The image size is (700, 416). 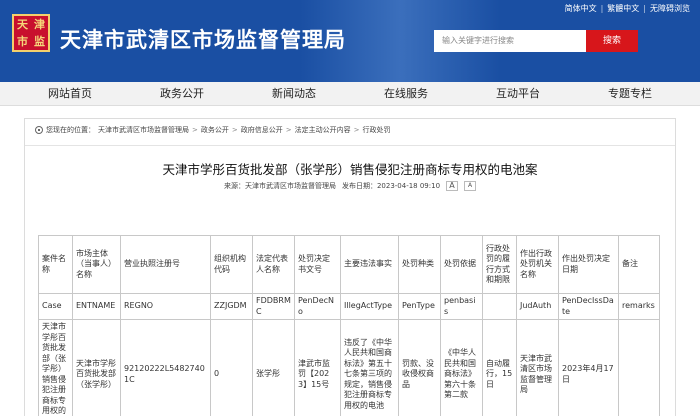 I want to click on table-header-cell: 市场主体（当事人）名称, so click(x=96, y=264).